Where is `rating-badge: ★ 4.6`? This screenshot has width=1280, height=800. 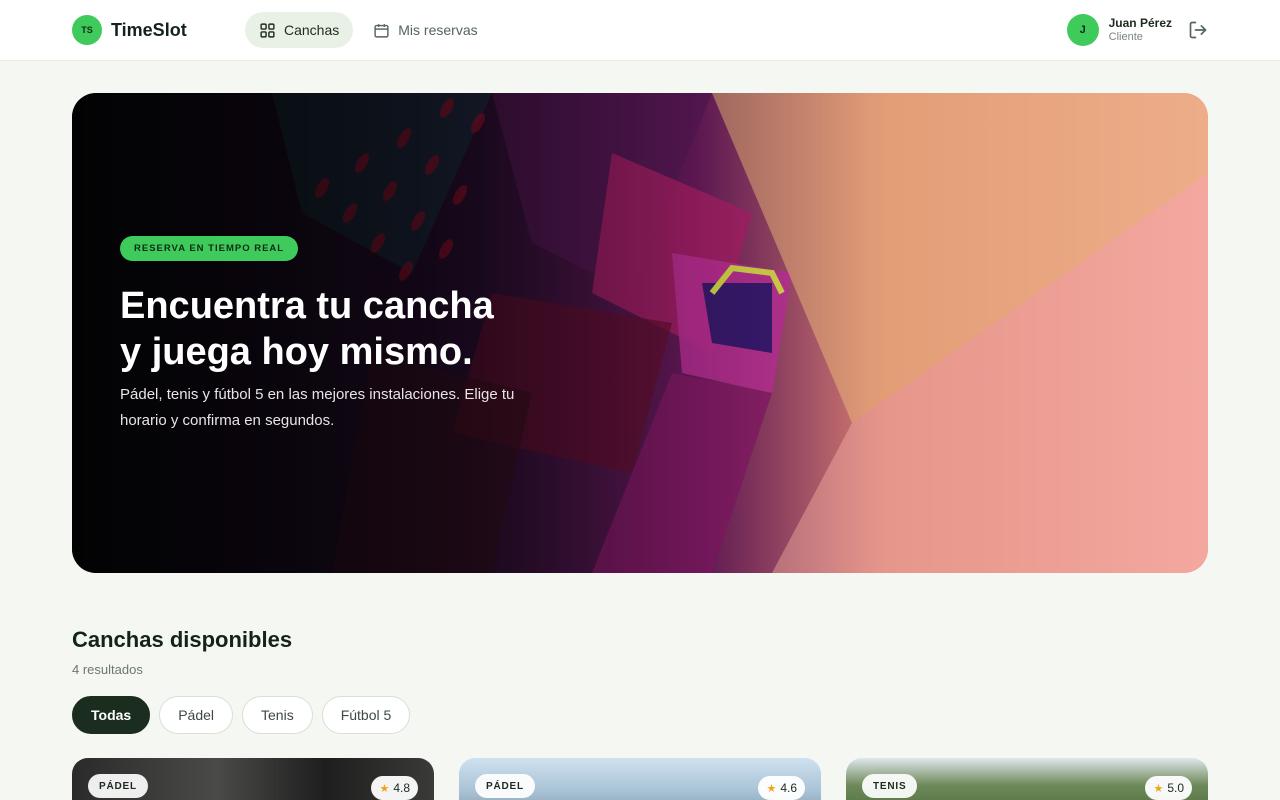
rating-badge: ★ 4.6 is located at coordinates (781, 788).